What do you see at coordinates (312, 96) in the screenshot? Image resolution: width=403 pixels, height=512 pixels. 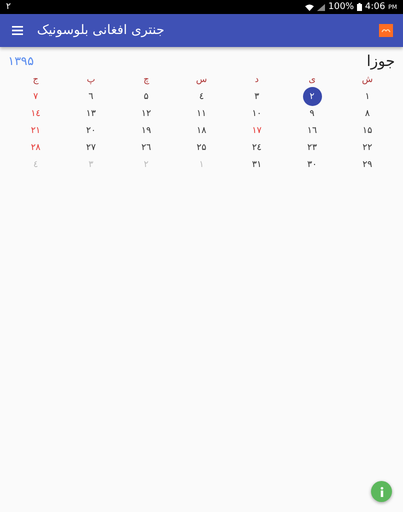 I see `selected-day: ۲` at bounding box center [312, 96].